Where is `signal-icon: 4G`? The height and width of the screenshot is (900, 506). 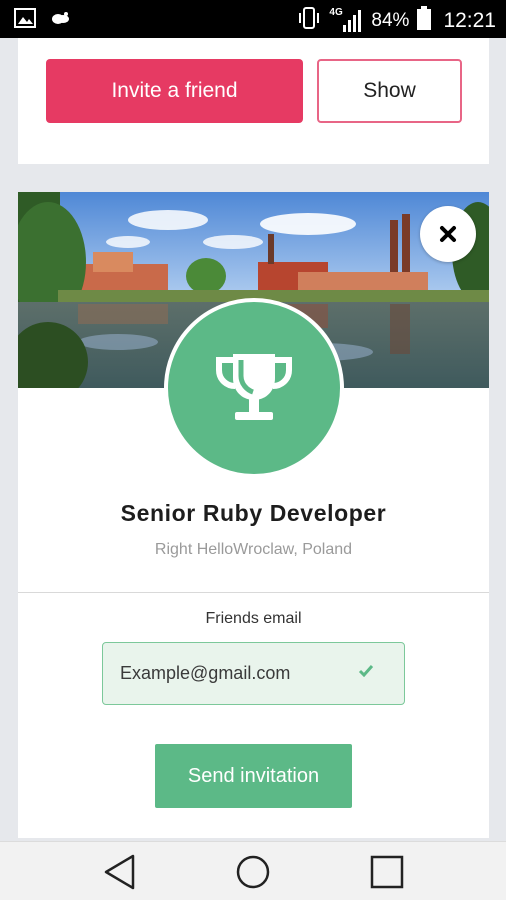 signal-icon: 4G is located at coordinates (346, 20).